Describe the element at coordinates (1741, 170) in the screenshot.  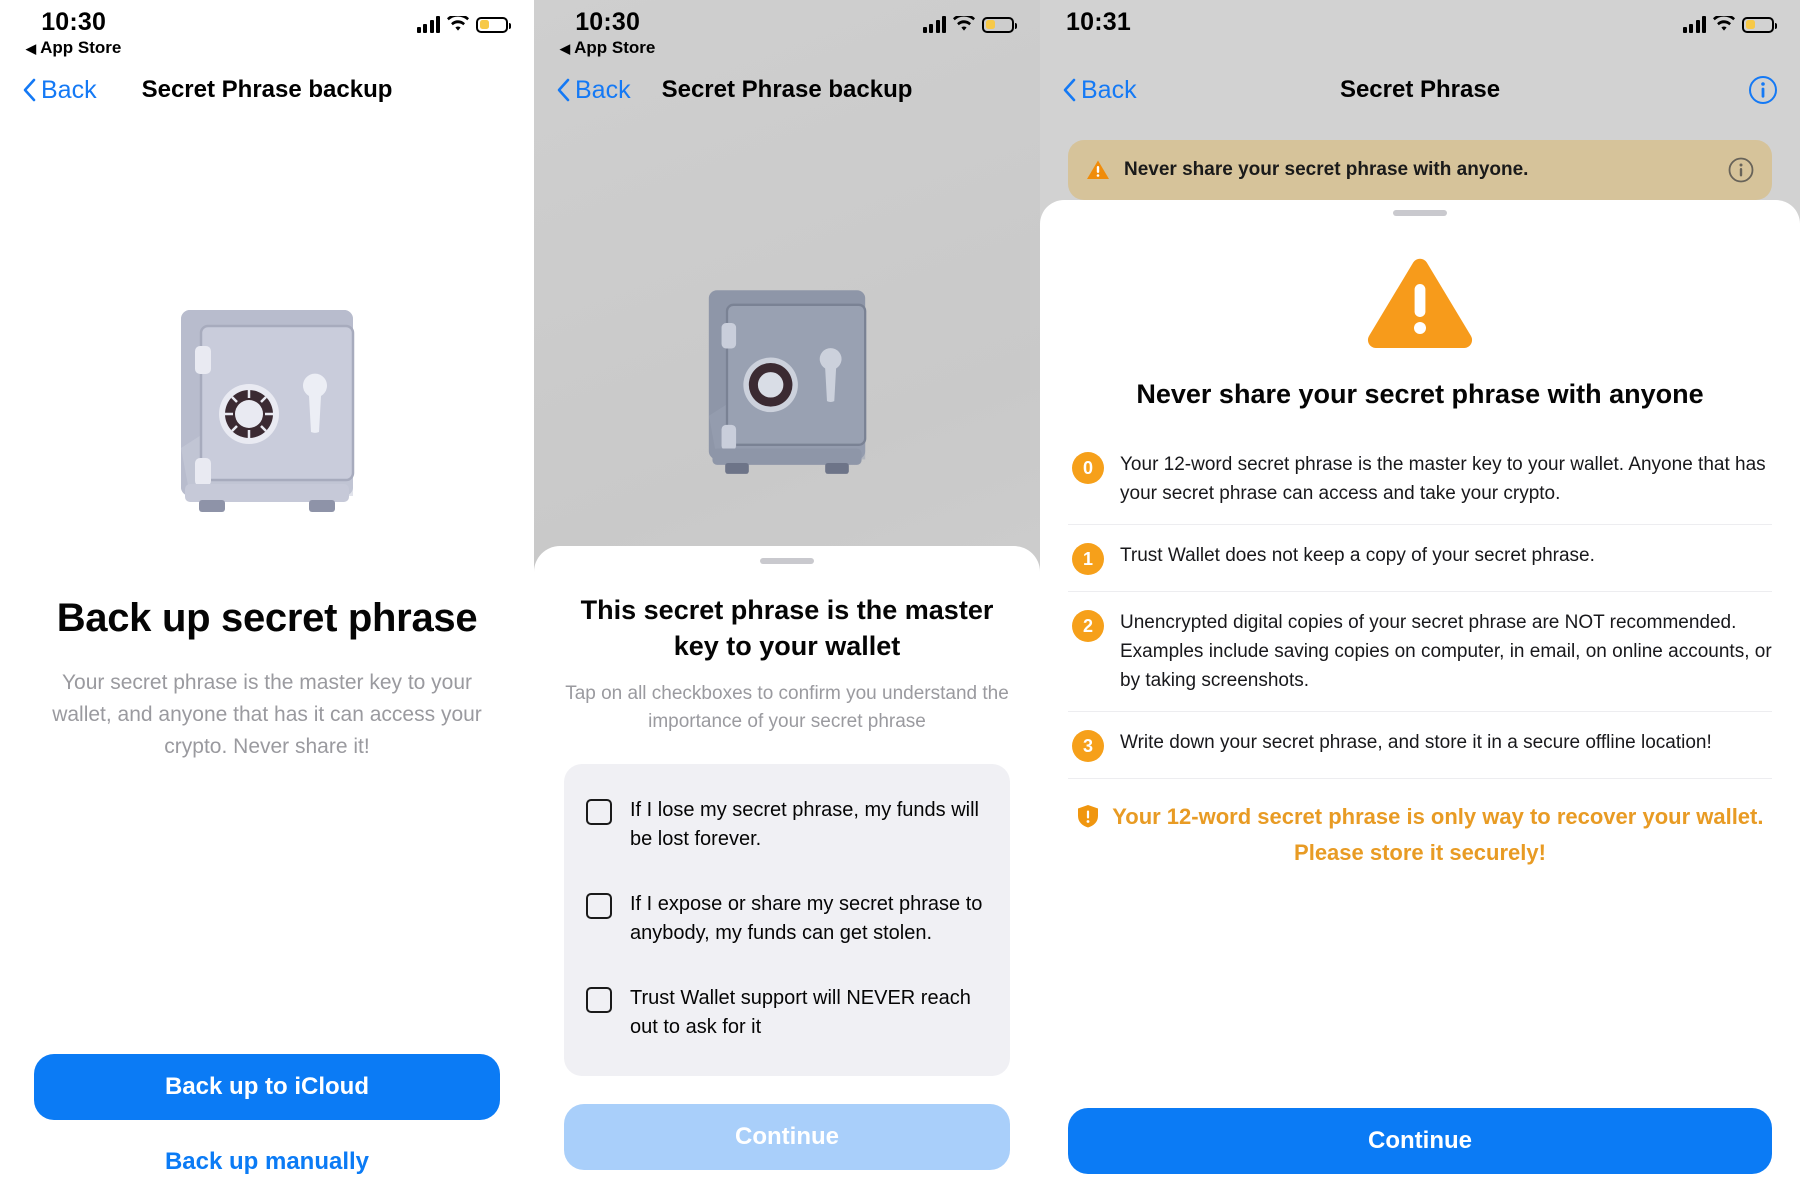
I see `banner-info-icon` at that location.